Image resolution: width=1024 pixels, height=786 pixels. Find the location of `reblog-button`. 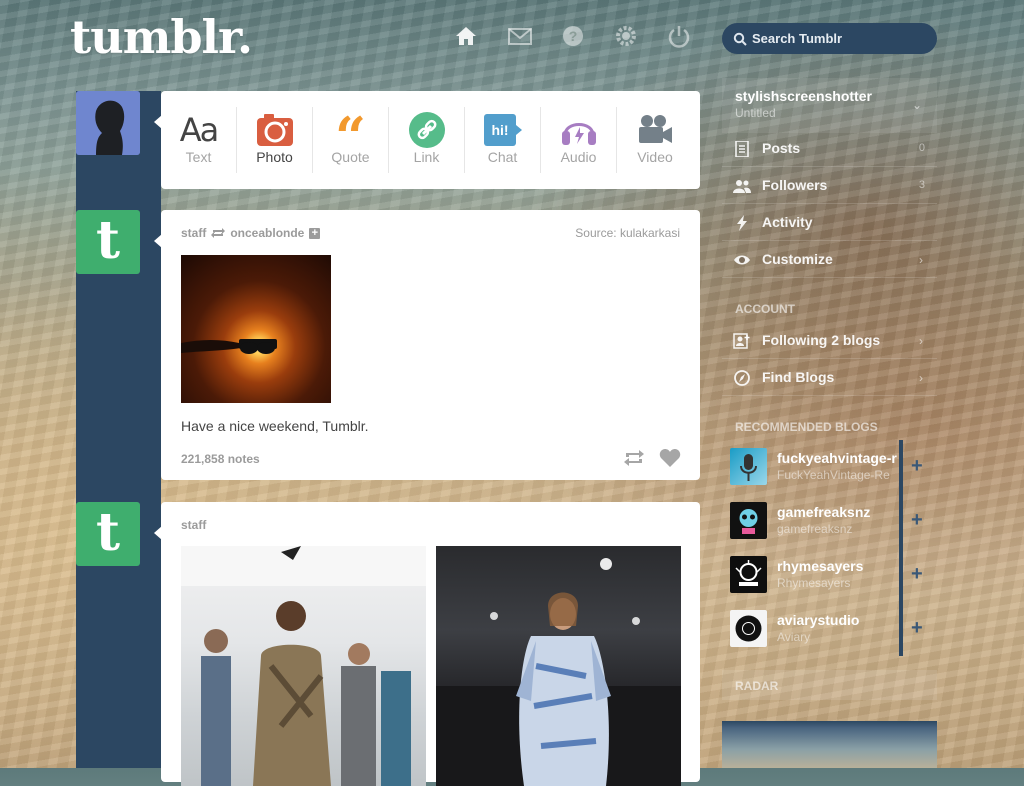

reblog-button is located at coordinates (634, 458).